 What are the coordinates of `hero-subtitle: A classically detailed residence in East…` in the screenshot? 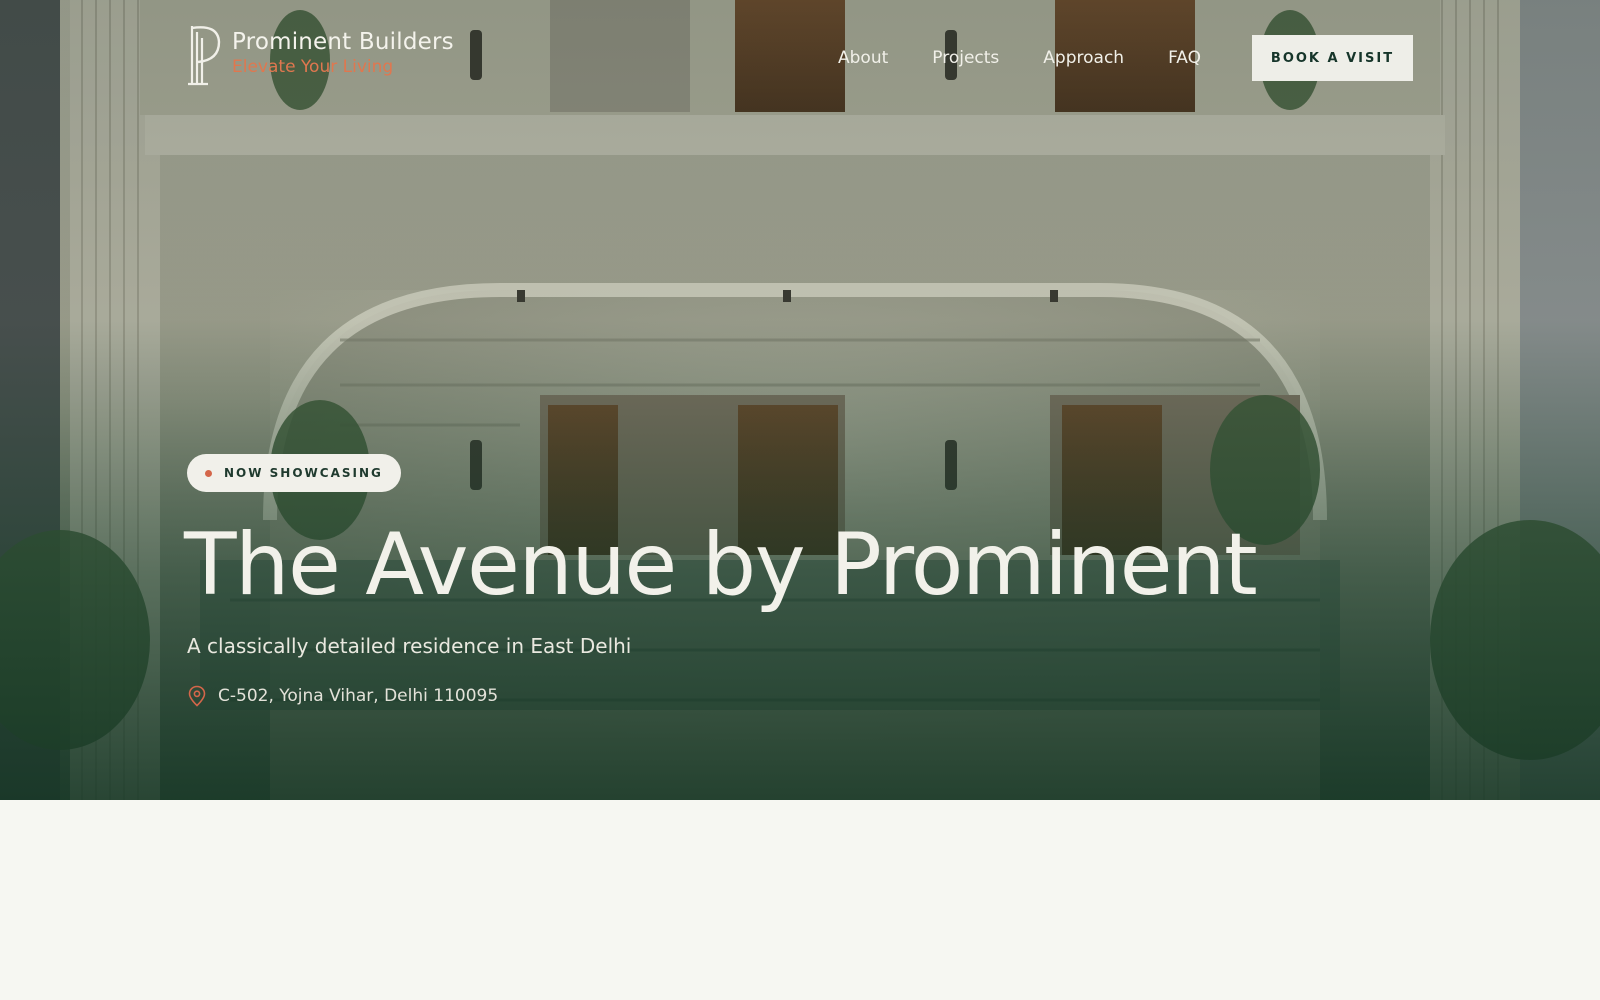 It's located at (409, 646).